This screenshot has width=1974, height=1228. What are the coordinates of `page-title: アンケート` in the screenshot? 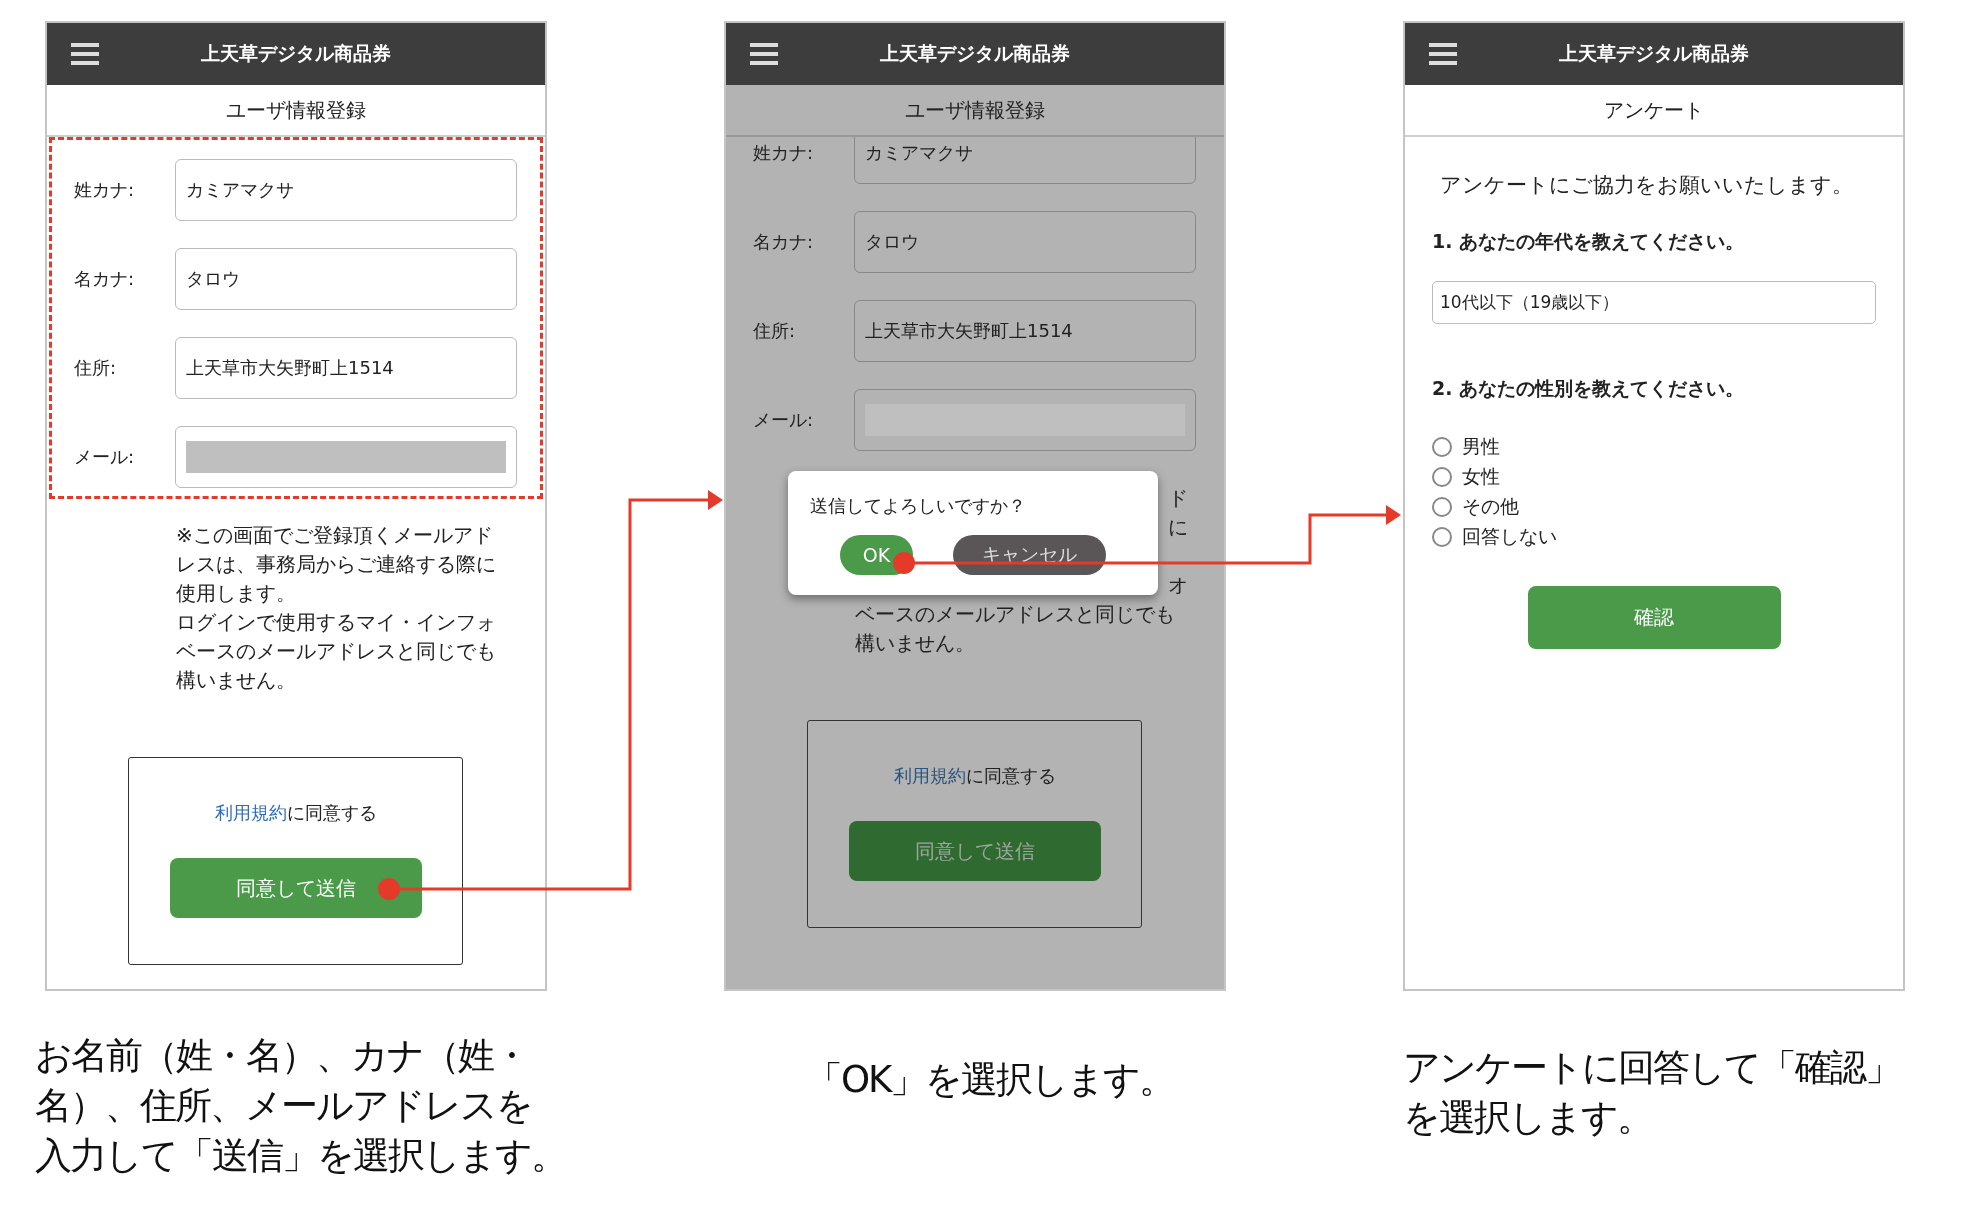 It's located at (1654, 110).